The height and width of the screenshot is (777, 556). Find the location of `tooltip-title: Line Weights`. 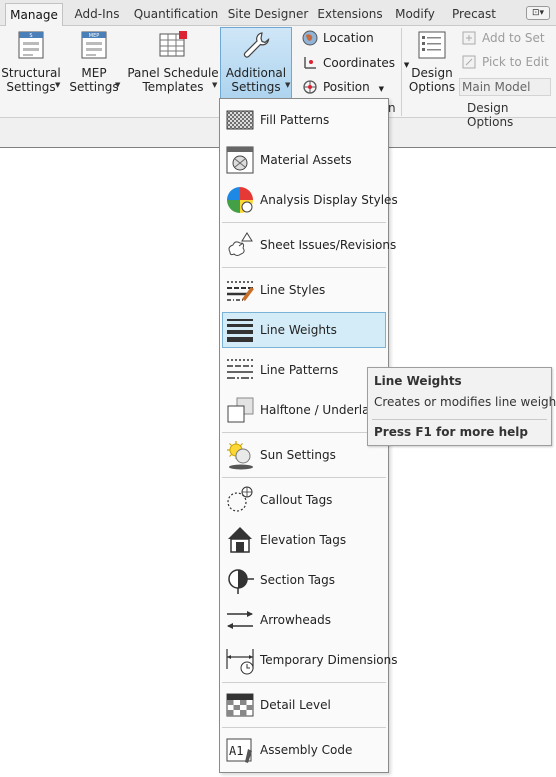

tooltip-title: Line Weights is located at coordinates (418, 381).